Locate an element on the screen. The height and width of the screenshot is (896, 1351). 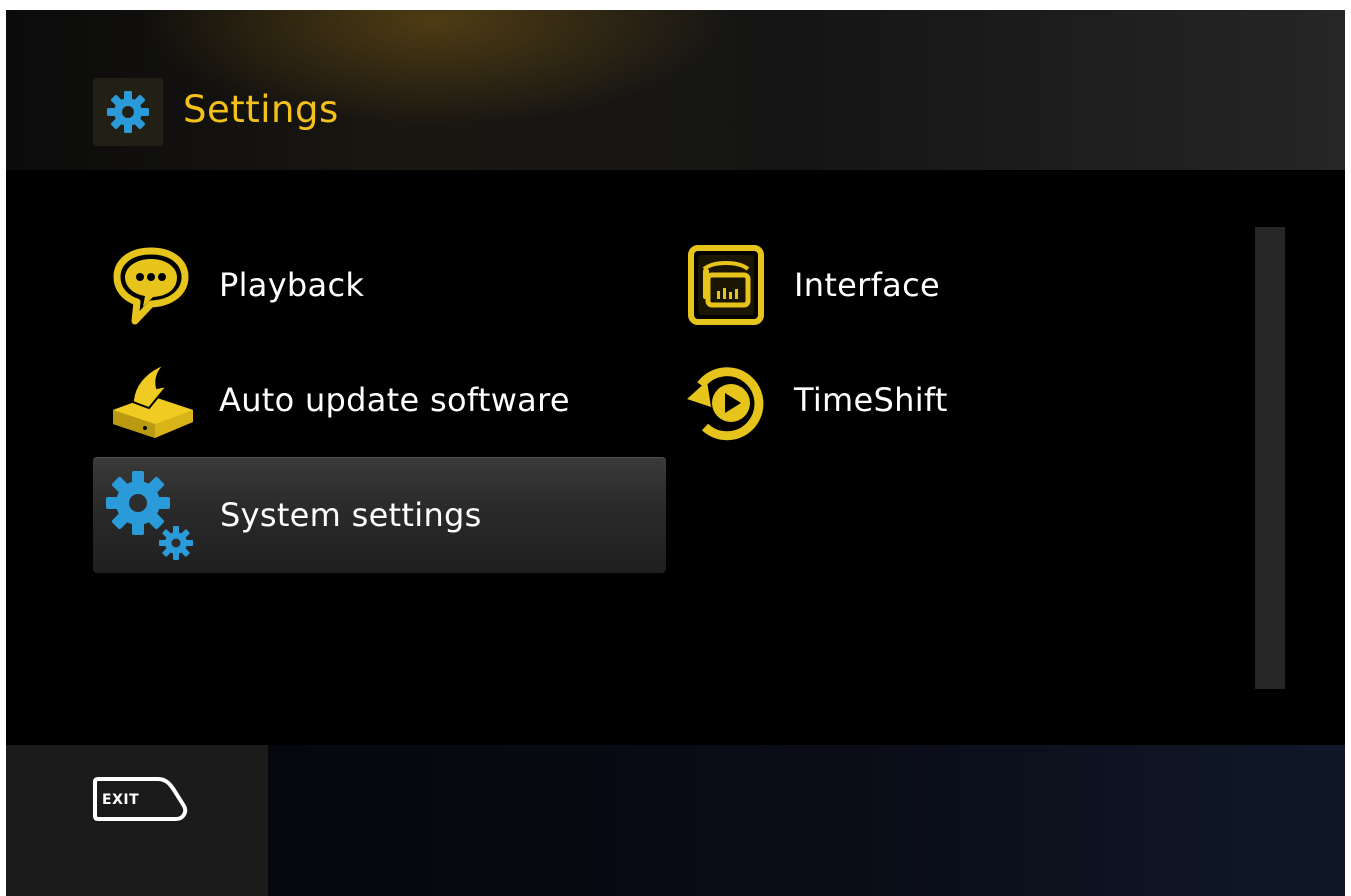
menu-item-timeshift: TimeShift is located at coordinates (936, 400).